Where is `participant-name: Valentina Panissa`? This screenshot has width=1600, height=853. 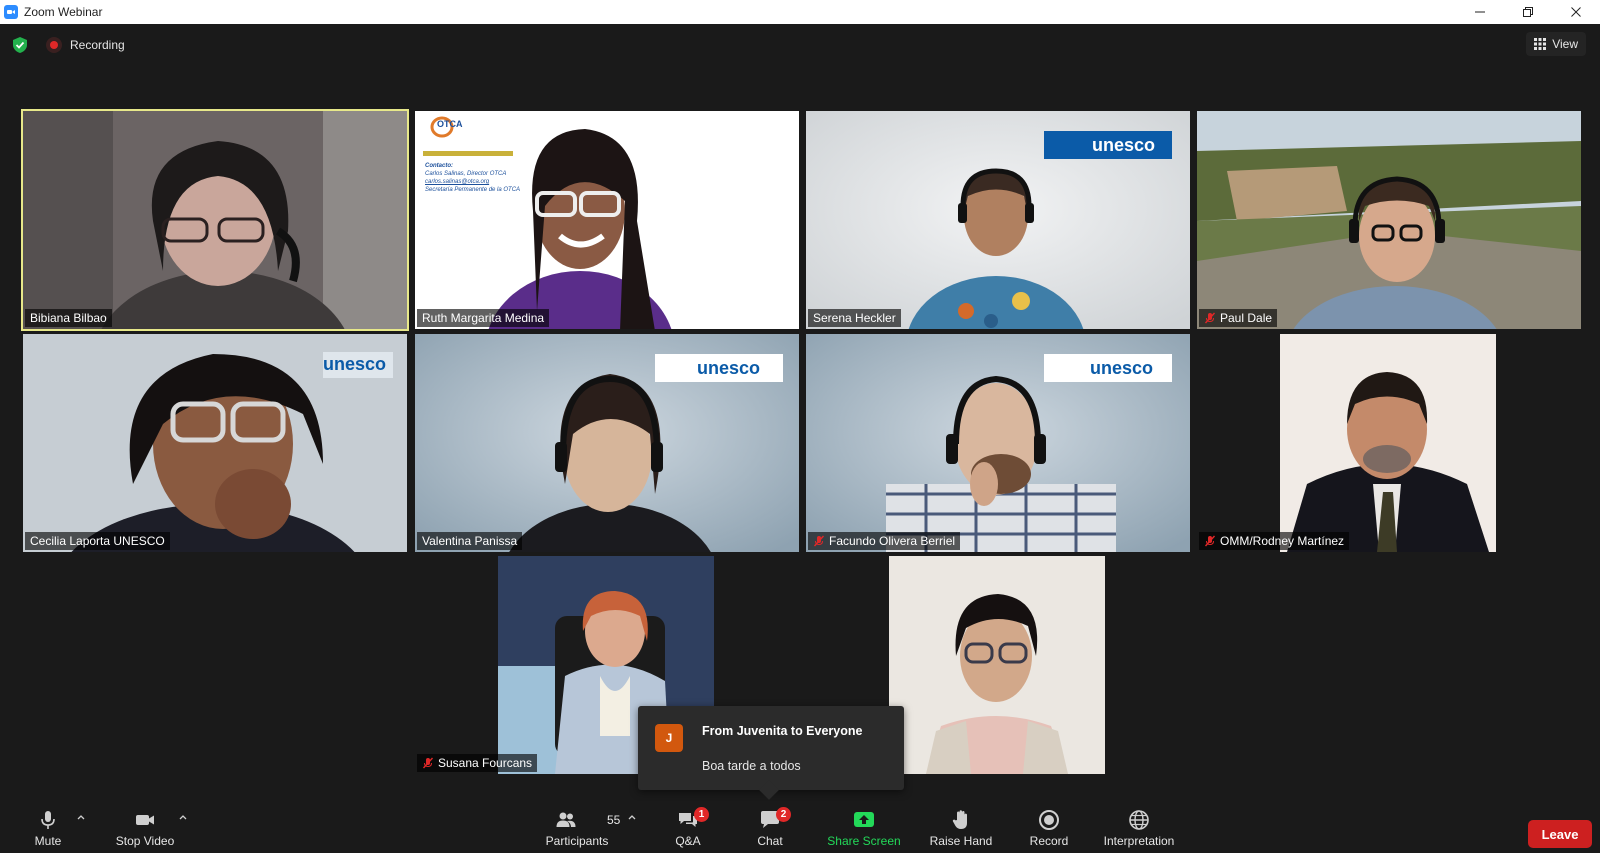
participant-name: Valentina Panissa is located at coordinates (470, 541).